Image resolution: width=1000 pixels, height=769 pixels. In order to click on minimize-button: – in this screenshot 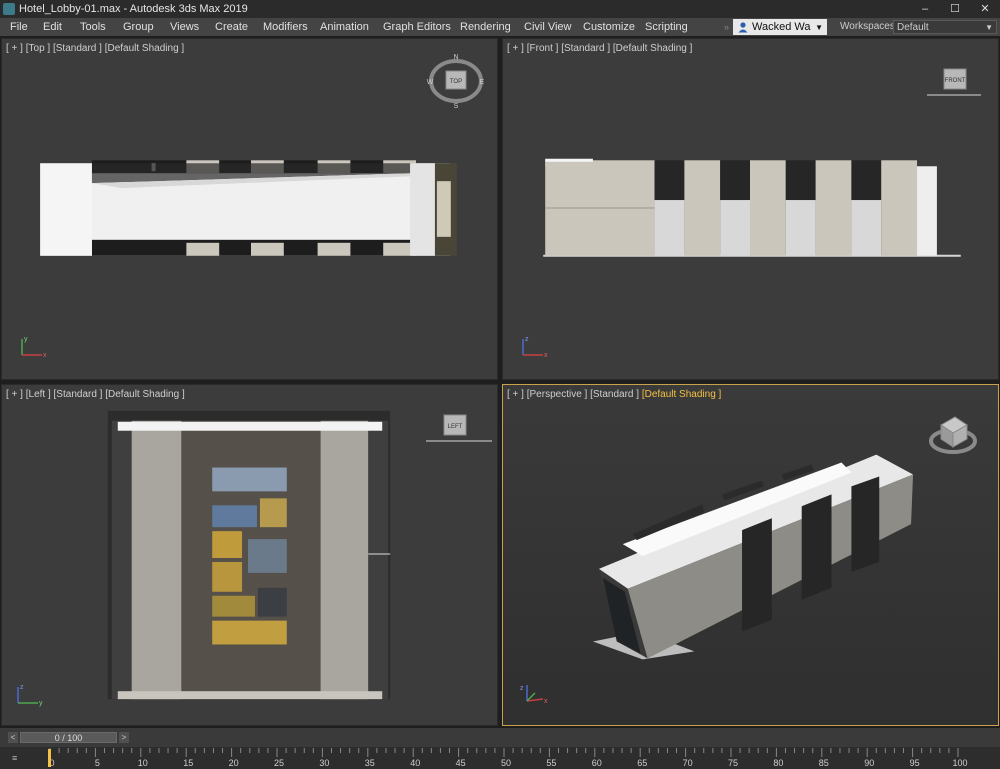, I will do `click(925, 9)`.